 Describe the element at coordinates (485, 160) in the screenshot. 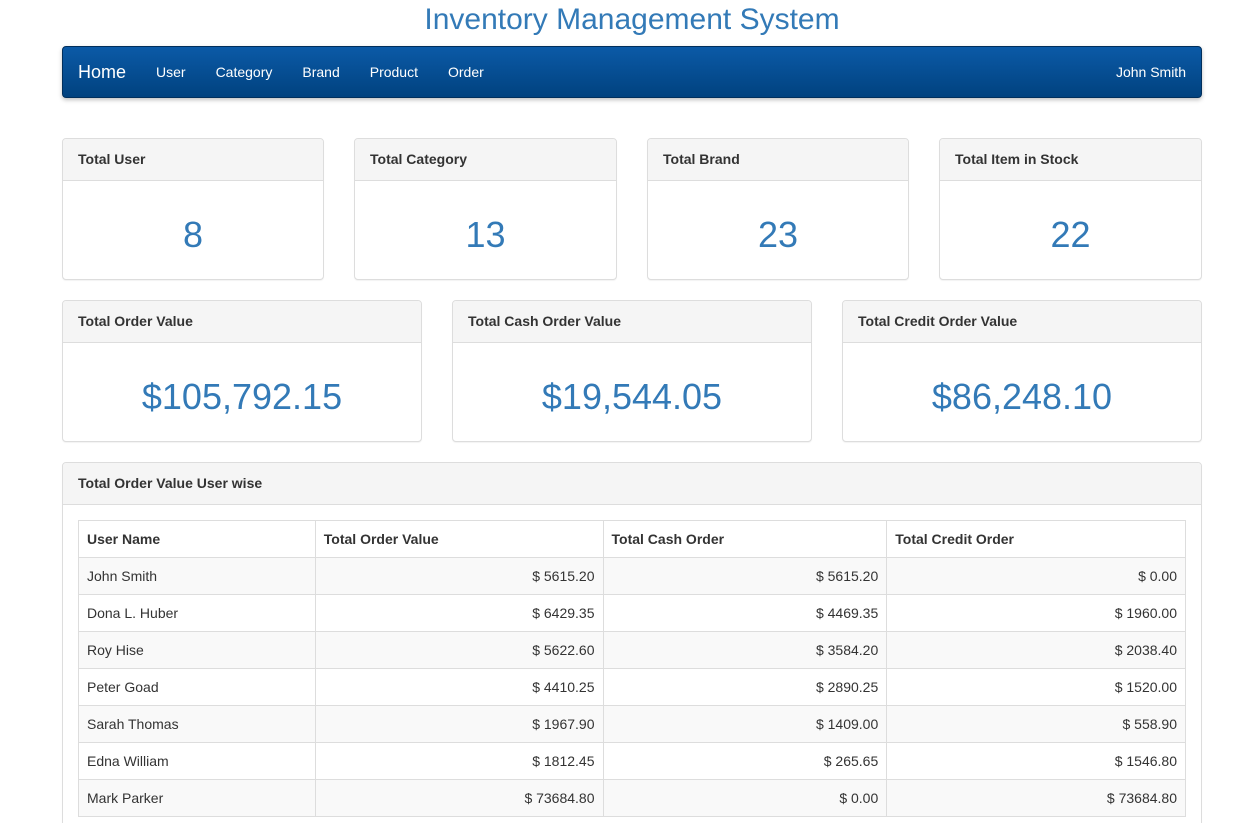

I see `panel-heading: Total Category` at that location.